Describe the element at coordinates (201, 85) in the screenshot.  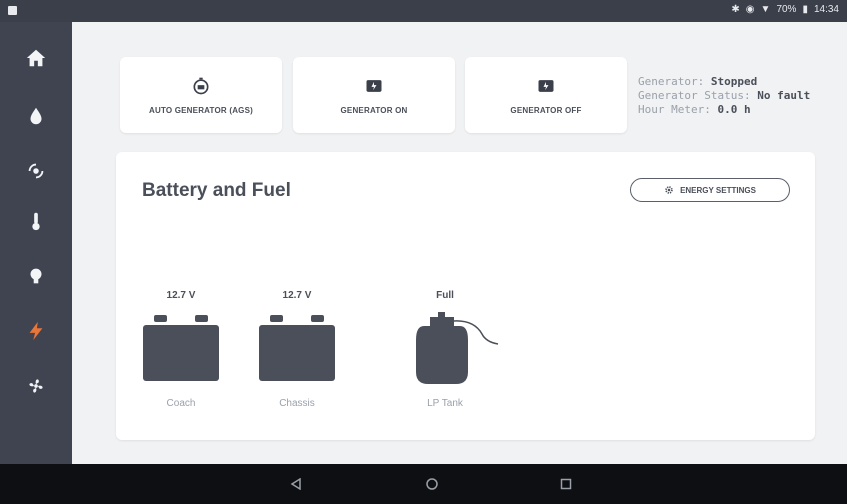
I see `timer-generator-icon` at that location.